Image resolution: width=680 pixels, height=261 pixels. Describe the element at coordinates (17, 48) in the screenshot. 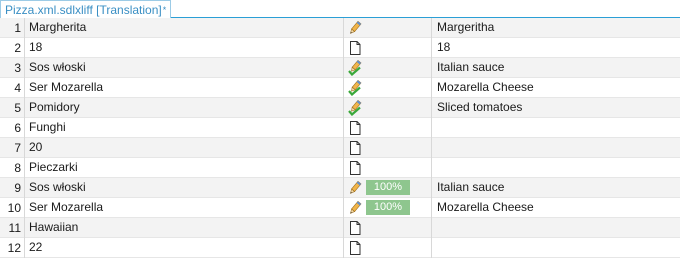

I see `segment-number: 2` at that location.